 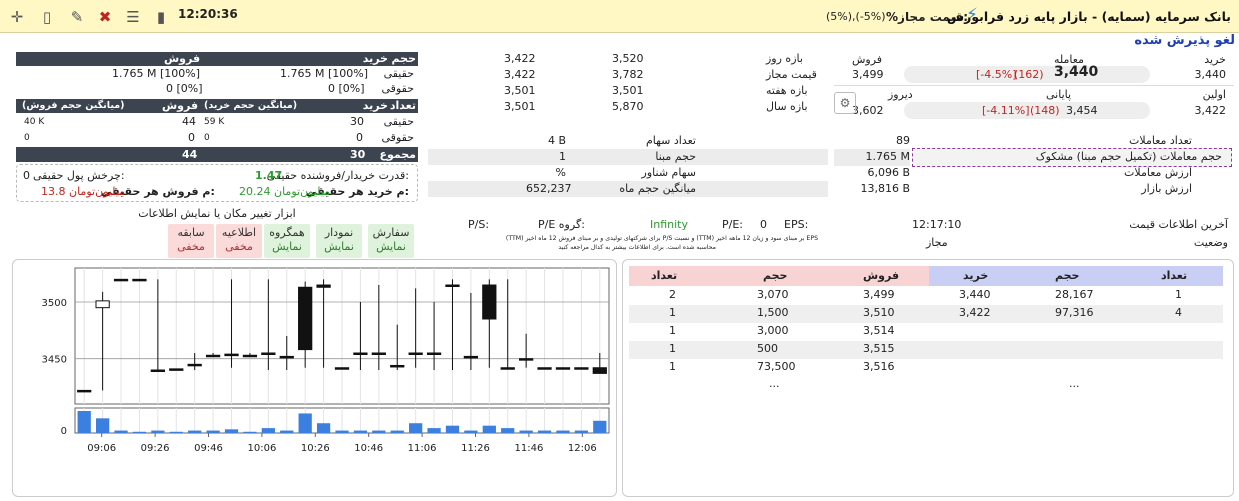 I want to click on eps-value: 0, so click(x=763, y=224).